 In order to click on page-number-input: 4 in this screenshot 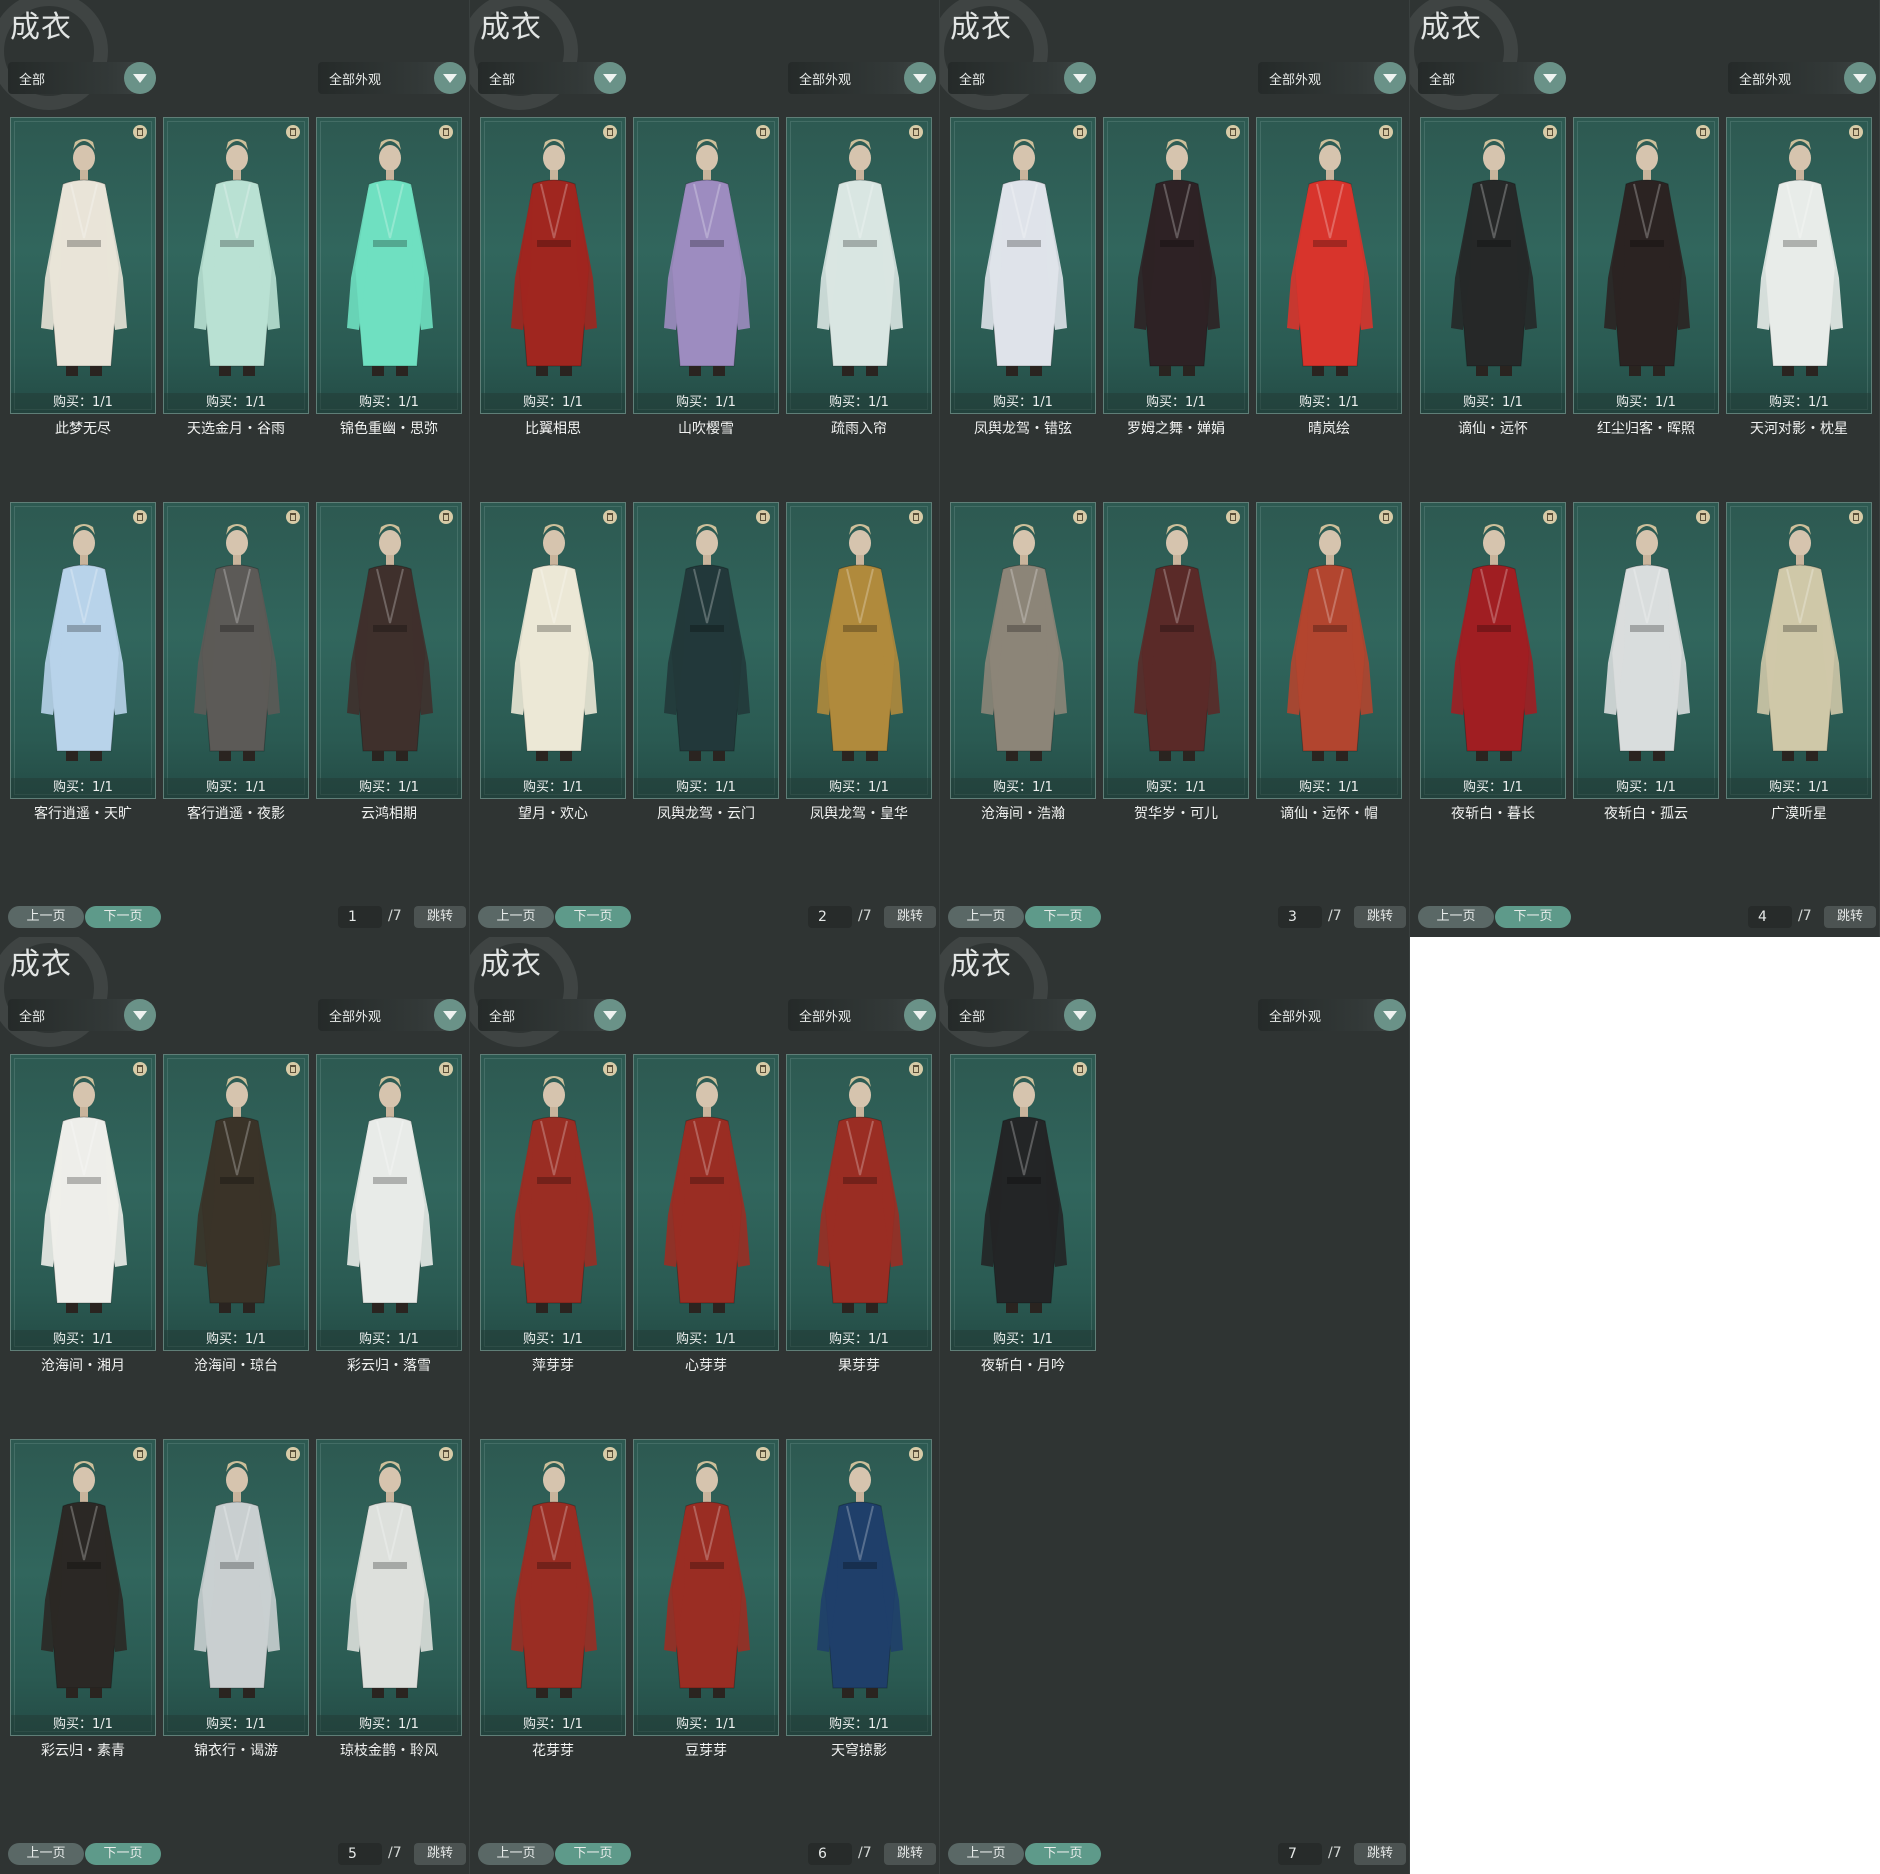, I will do `click(1770, 917)`.